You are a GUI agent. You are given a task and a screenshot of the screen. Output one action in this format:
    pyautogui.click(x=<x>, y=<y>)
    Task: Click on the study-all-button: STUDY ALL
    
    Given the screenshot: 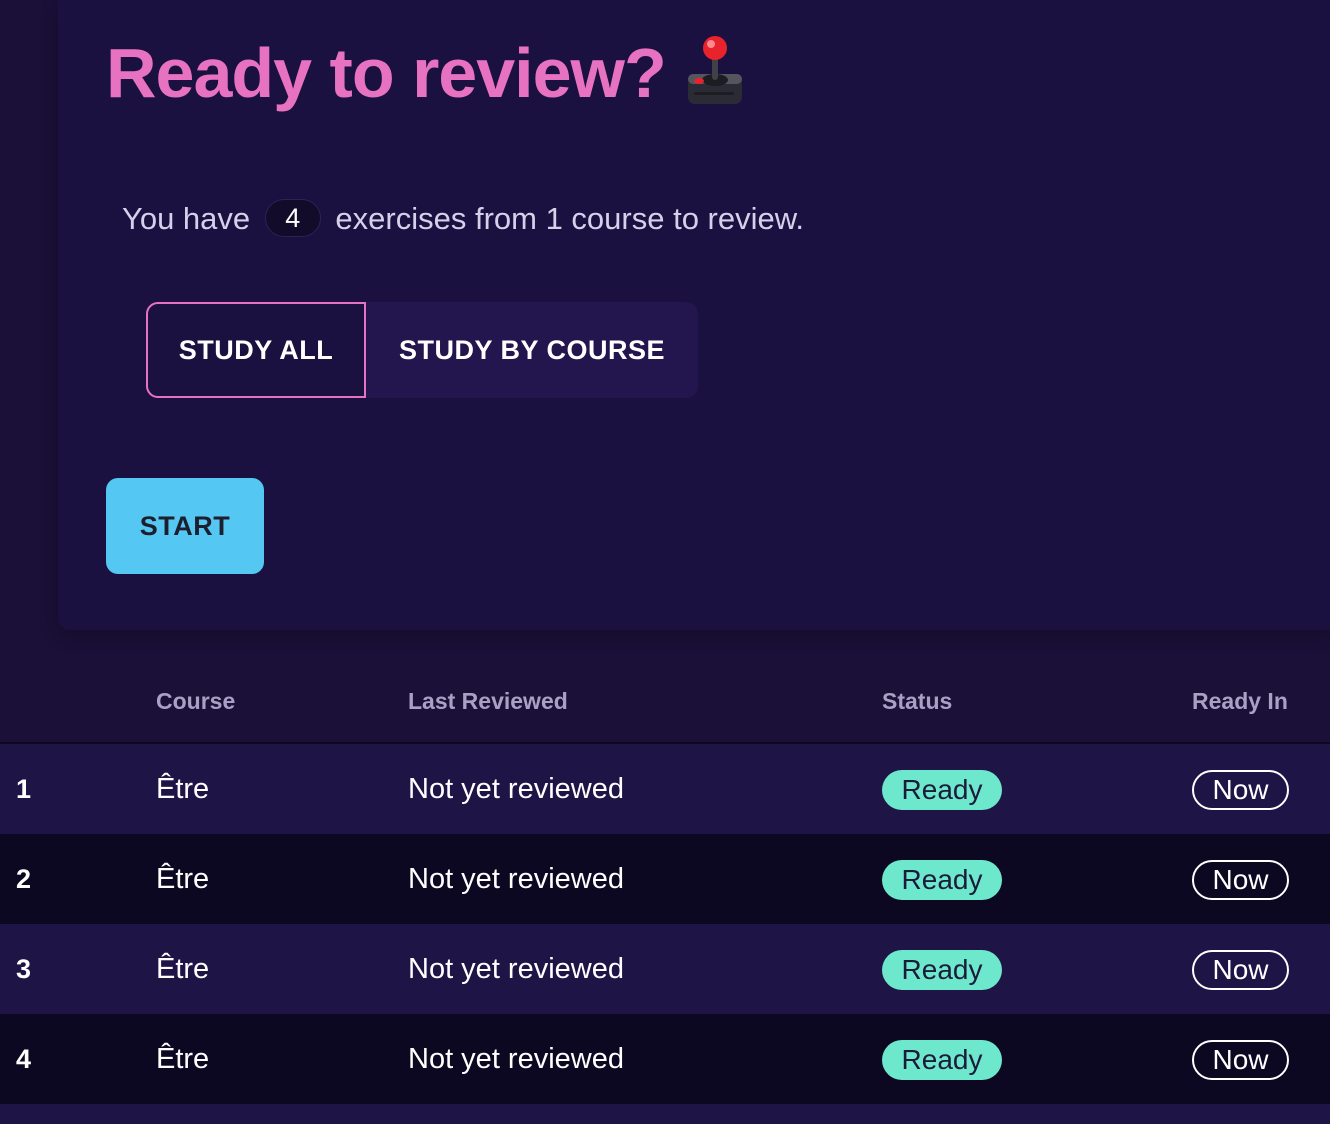 What is the action you would take?
    pyautogui.click(x=256, y=350)
    